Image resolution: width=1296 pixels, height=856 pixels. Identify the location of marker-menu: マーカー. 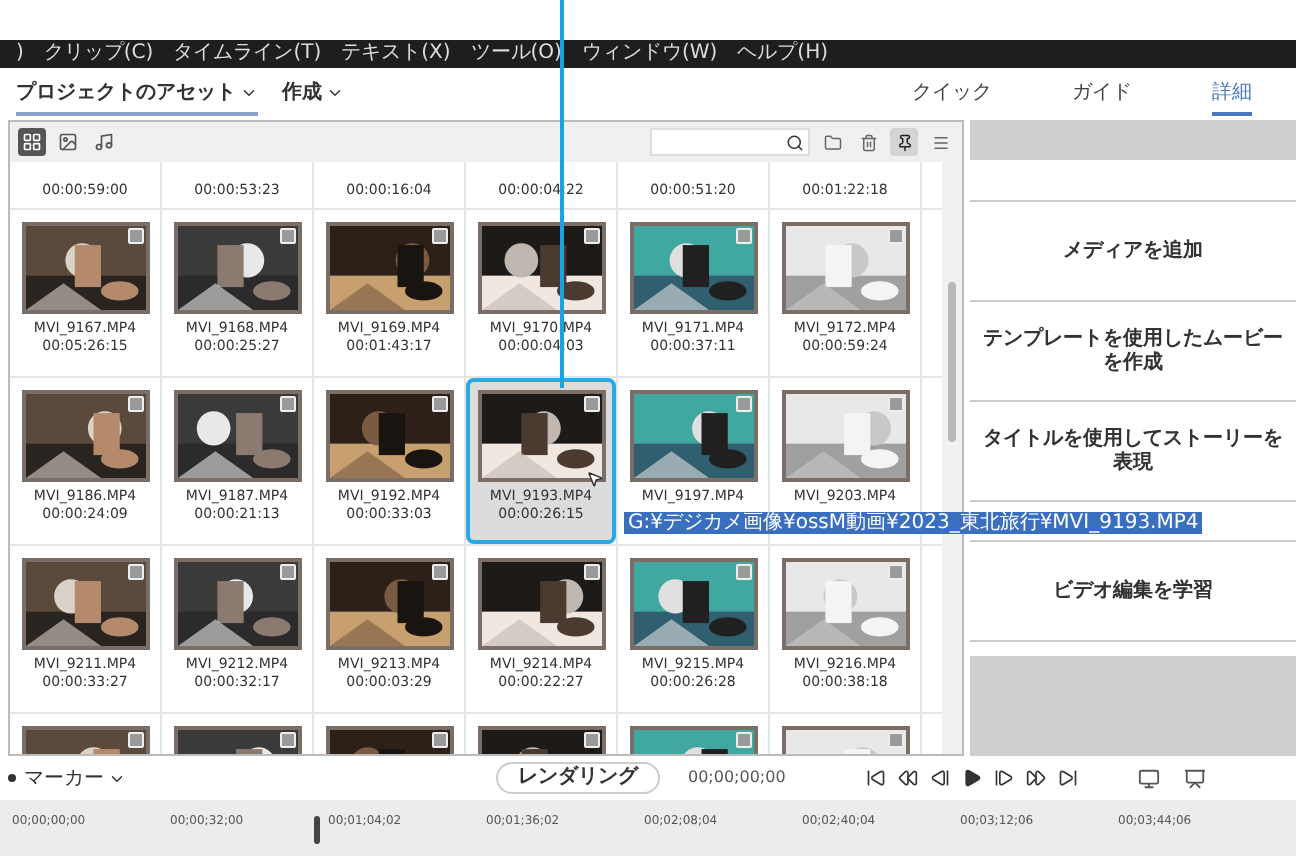
(75, 778).